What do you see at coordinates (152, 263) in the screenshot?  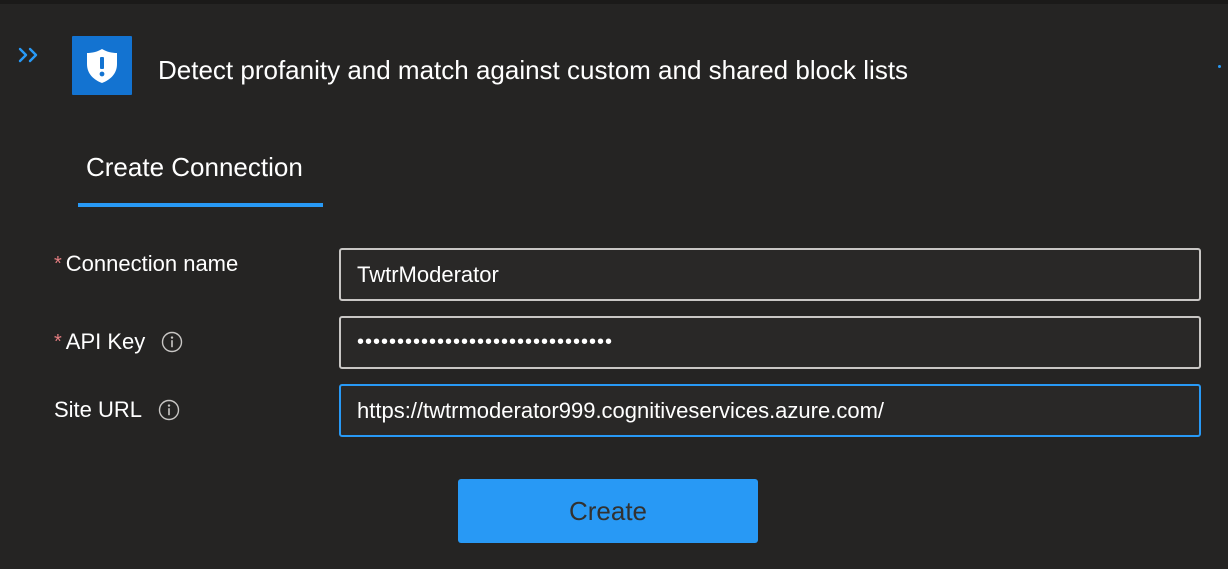 I see `connection-name-label-text: Connection name` at bounding box center [152, 263].